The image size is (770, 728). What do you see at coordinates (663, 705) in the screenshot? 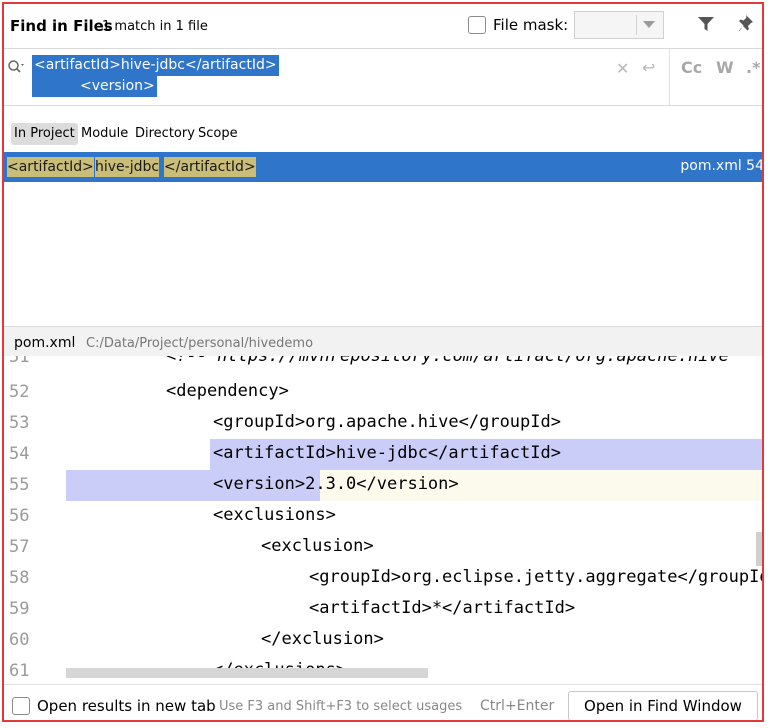
I see `open-in-find-window-button: Open in Find Window` at bounding box center [663, 705].